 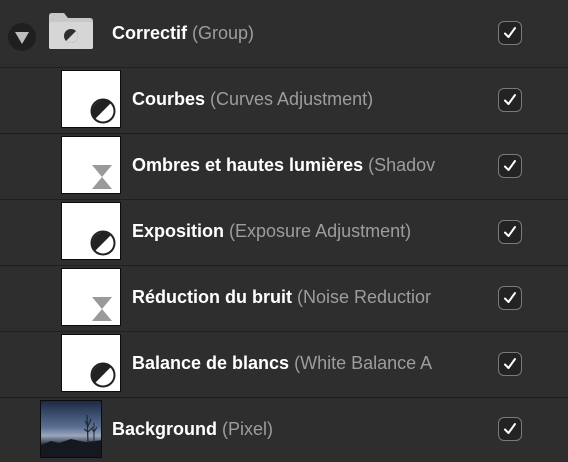 What do you see at coordinates (292, 99) in the screenshot?
I see `layer-type: (Curves Adjustment)` at bounding box center [292, 99].